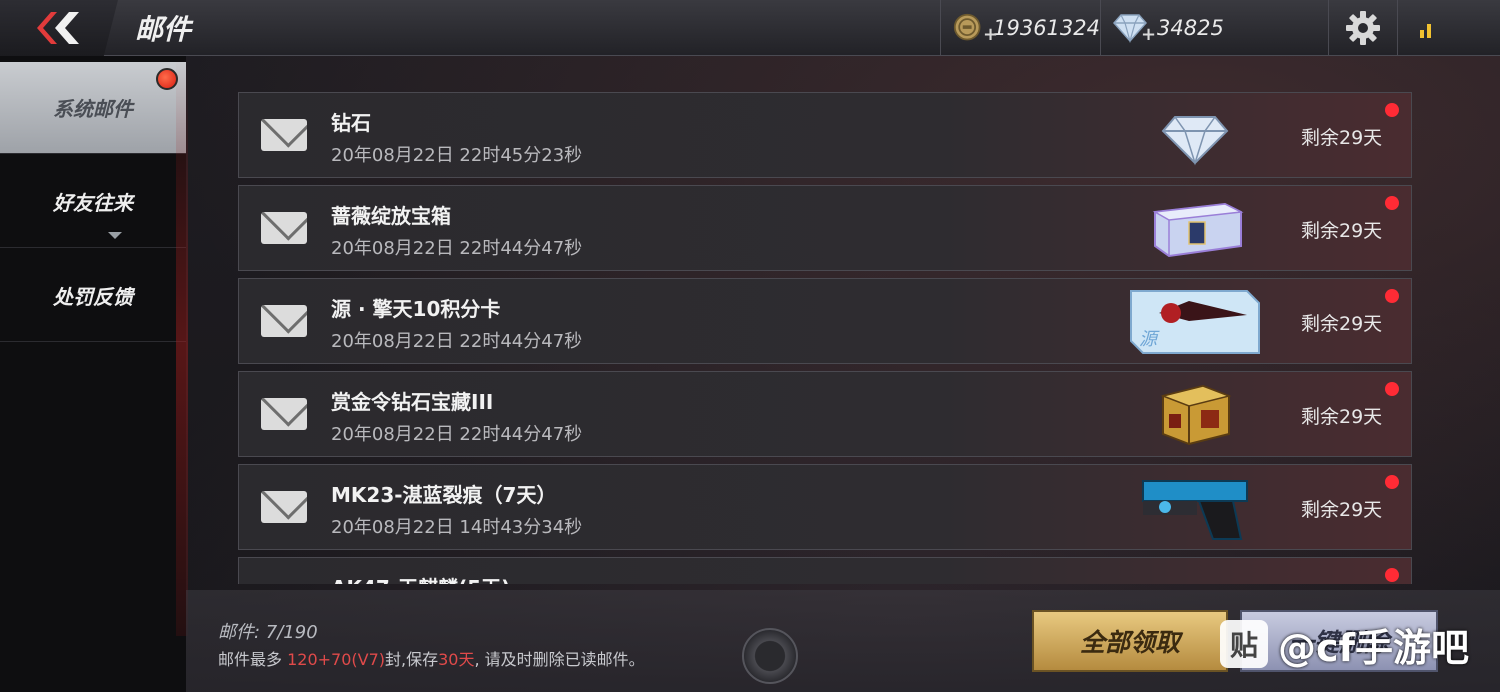 The height and width of the screenshot is (692, 1500). I want to click on mail-count: 邮件: 7/190, so click(268, 632).